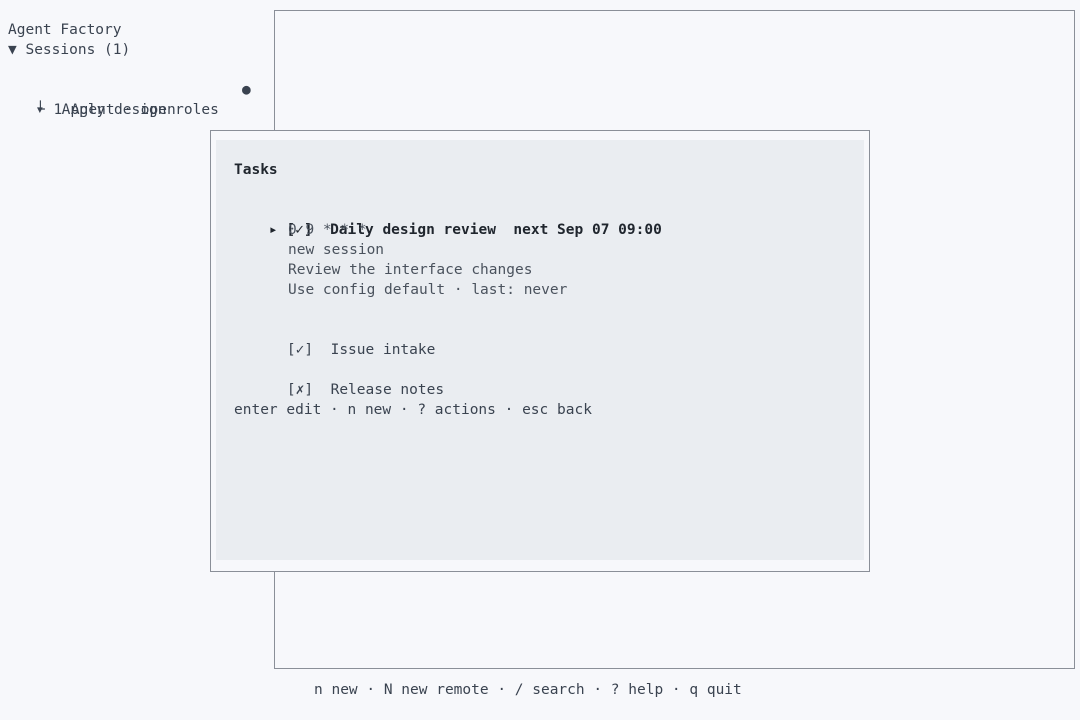  I want to click on task-next-run: next Sep 07 09:00, so click(587, 230).